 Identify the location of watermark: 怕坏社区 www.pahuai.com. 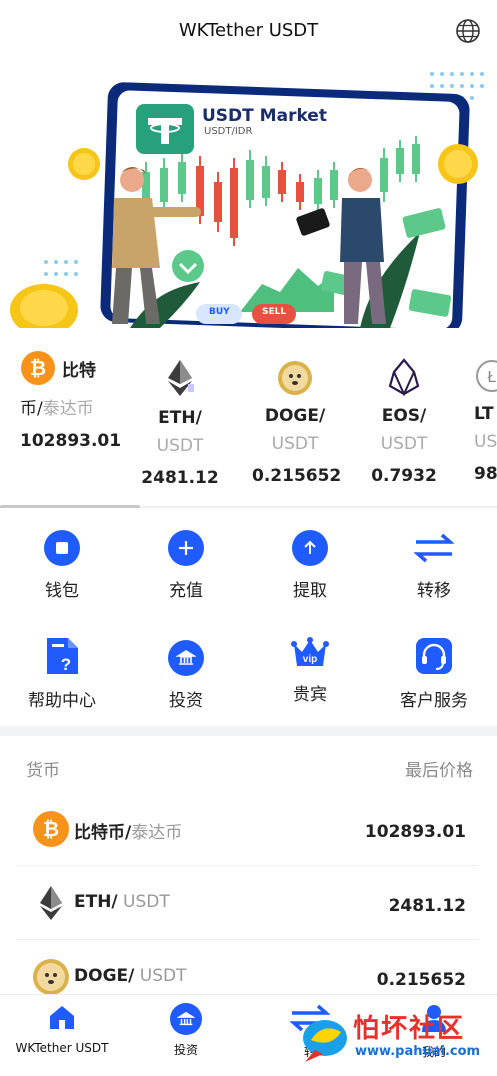
(392, 1036).